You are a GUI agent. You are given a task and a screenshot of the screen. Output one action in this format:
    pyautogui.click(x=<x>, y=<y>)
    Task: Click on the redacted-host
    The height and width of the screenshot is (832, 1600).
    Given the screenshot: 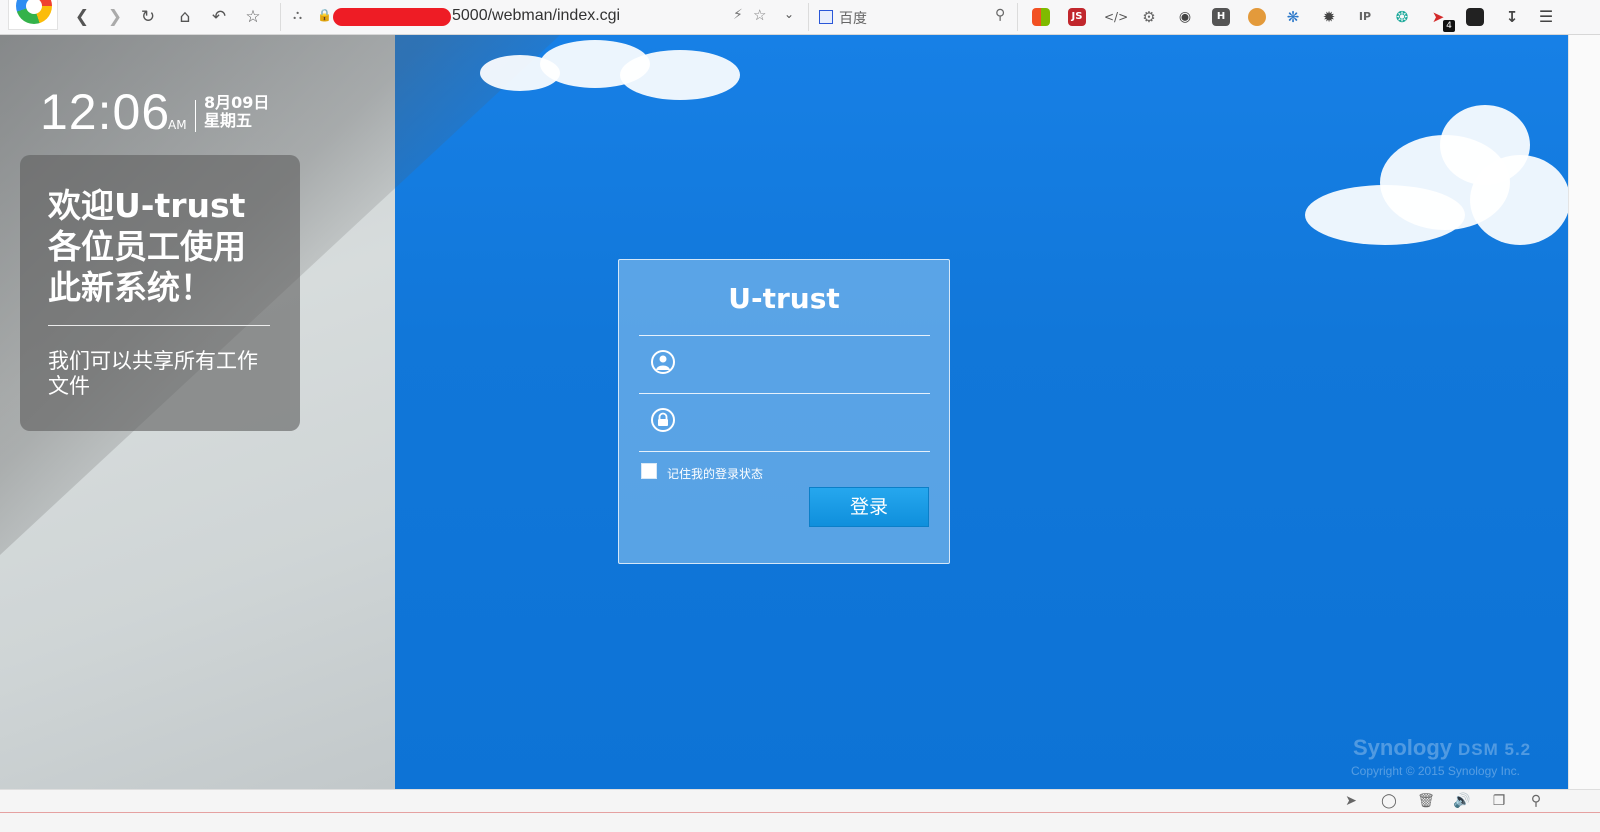 What is the action you would take?
    pyautogui.click(x=392, y=17)
    